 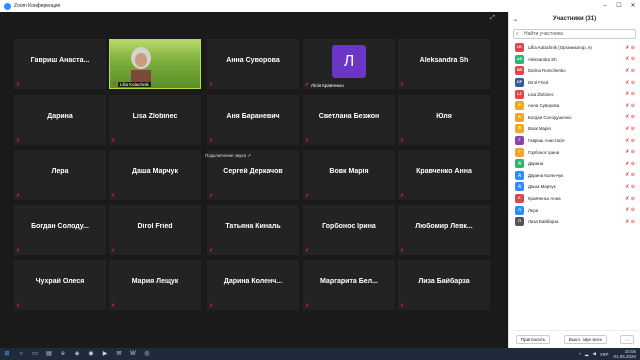 I want to click on windows-logo-icon: ⊞, so click(x=7, y=354).